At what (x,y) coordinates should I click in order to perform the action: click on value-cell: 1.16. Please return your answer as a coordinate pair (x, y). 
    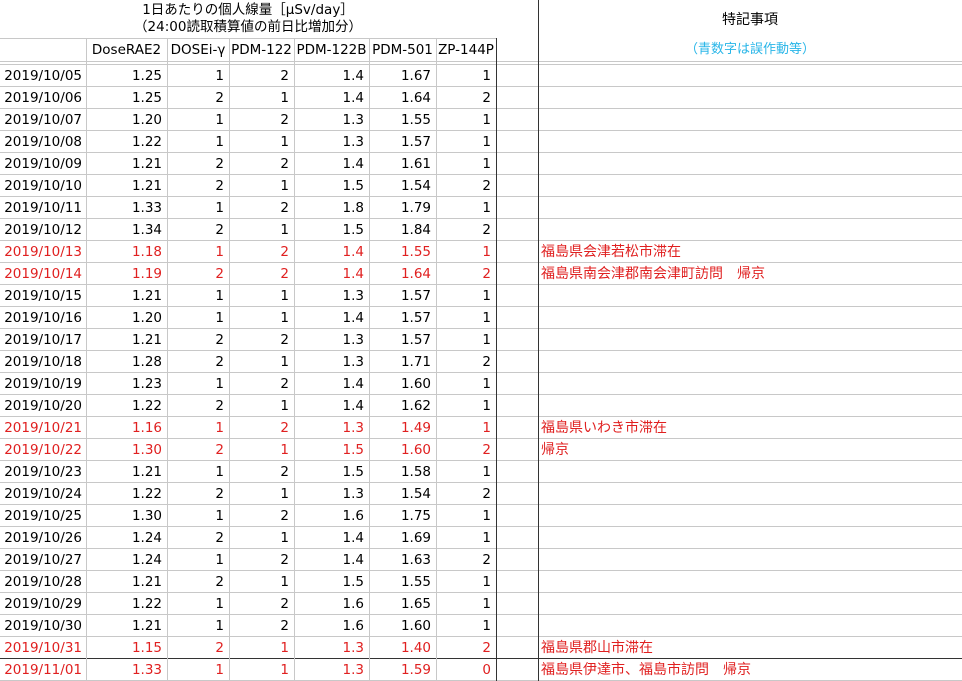
    Looking at the image, I should click on (126, 428).